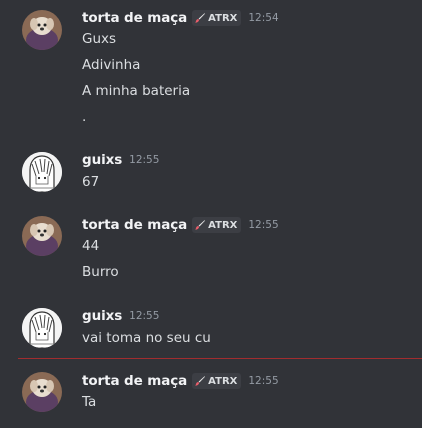 The height and width of the screenshot is (428, 422). What do you see at coordinates (220, 358) in the screenshot?
I see `new-messages-divider` at bounding box center [220, 358].